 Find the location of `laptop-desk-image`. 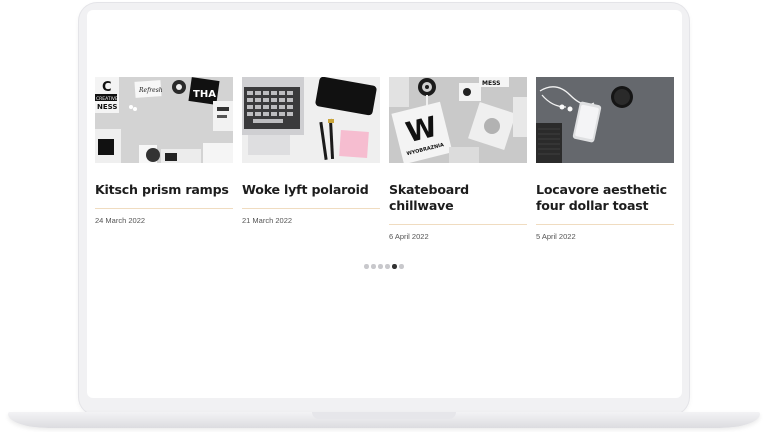

laptop-desk-image is located at coordinates (311, 120).